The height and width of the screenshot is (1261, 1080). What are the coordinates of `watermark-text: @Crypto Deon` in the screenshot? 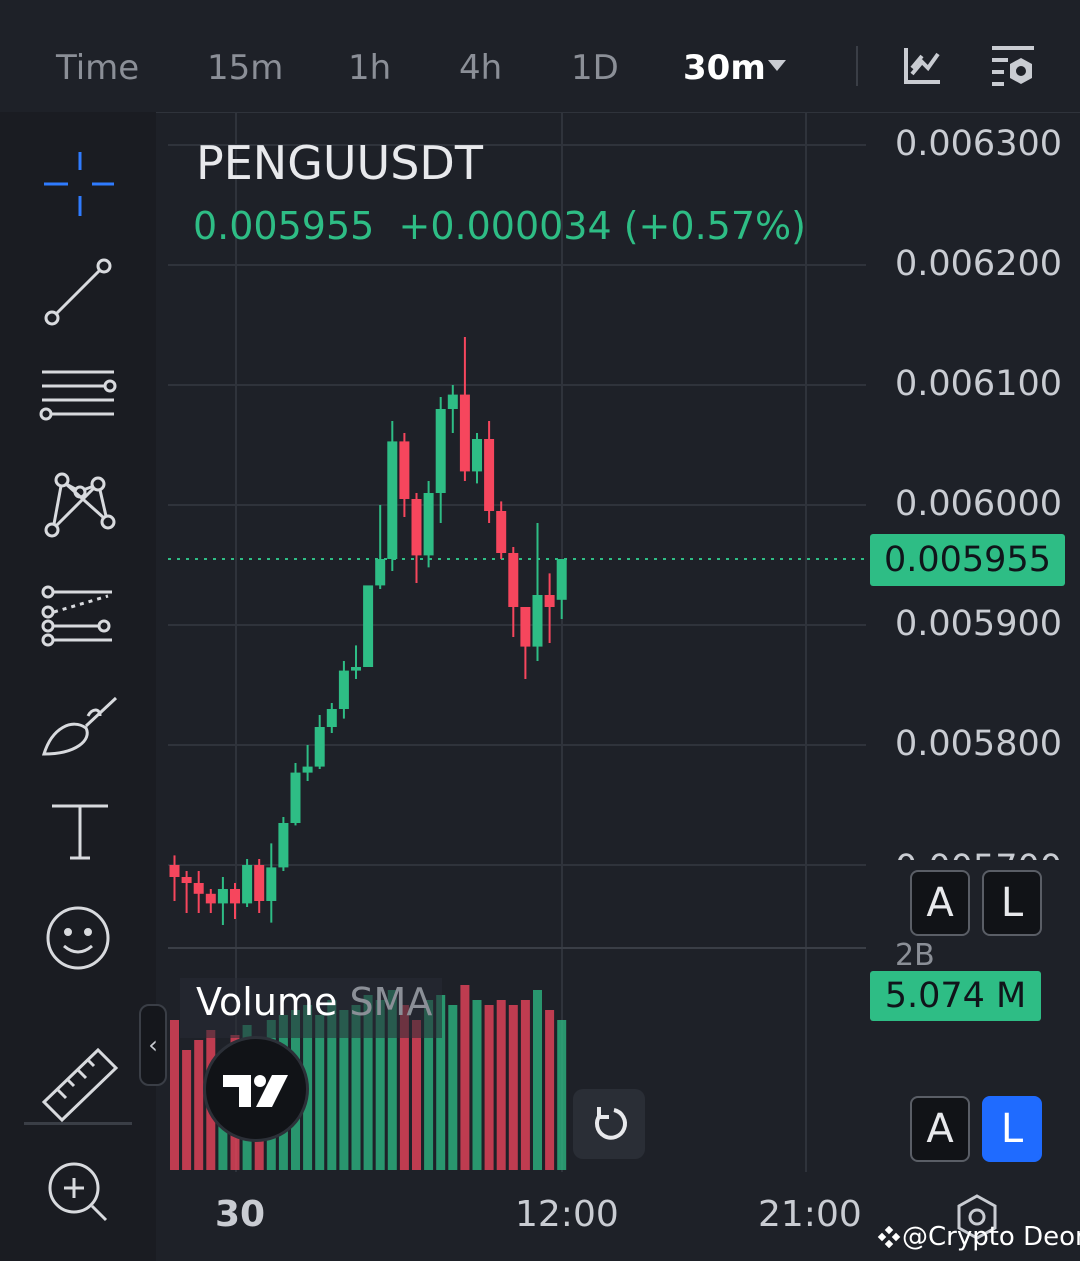 It's located at (991, 1237).